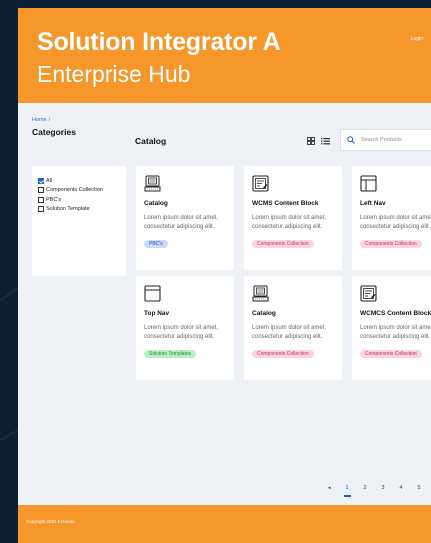  What do you see at coordinates (417, 39) in the screenshot?
I see `login-link: Login` at bounding box center [417, 39].